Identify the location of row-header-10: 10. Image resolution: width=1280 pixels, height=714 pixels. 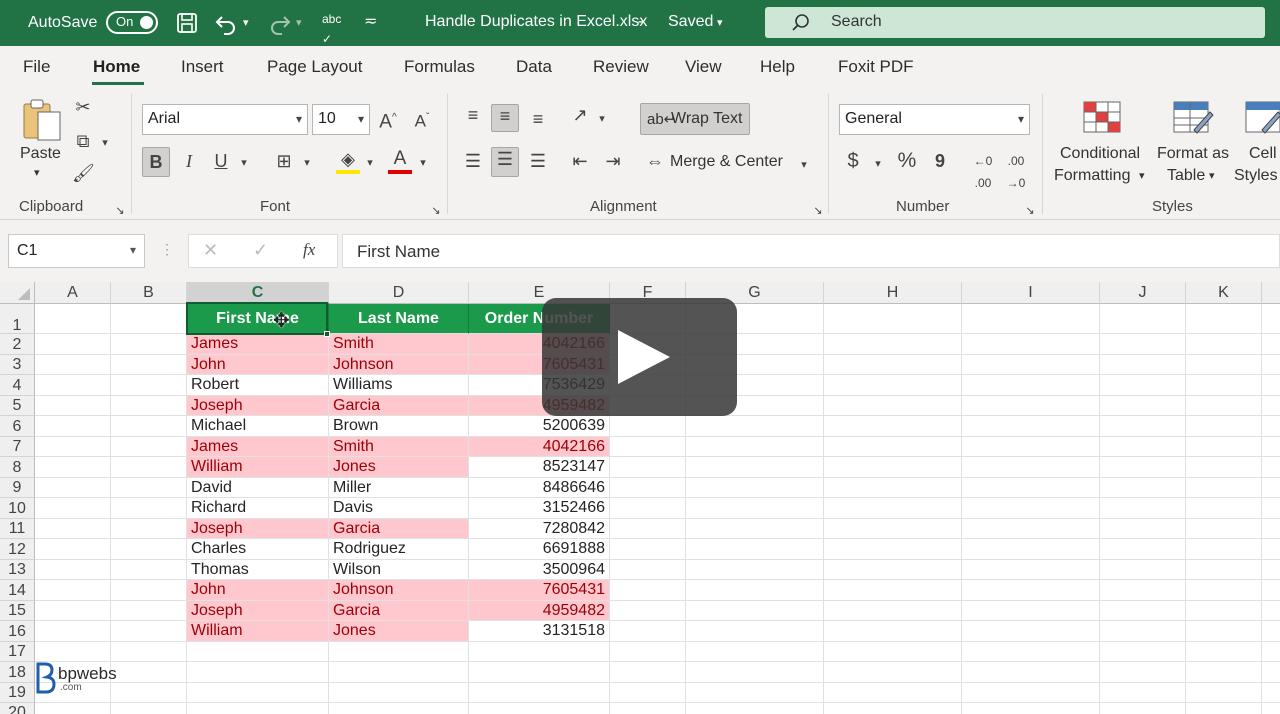
(17, 508).